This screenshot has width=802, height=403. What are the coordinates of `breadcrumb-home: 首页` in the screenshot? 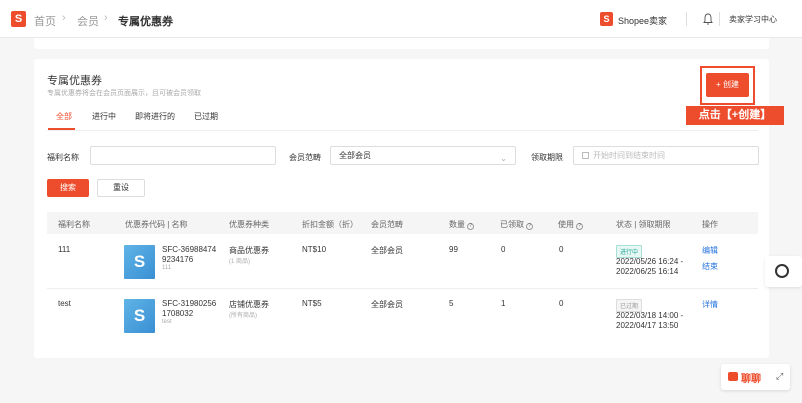 It's located at (45, 21).